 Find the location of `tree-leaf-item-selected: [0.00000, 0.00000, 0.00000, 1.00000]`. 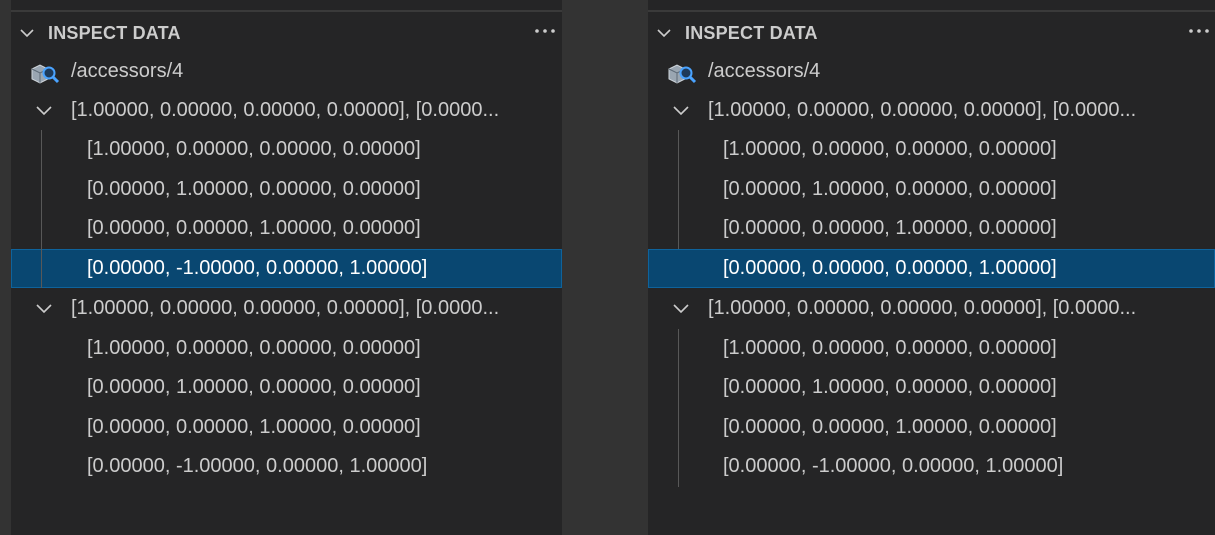

tree-leaf-item-selected: [0.00000, 0.00000, 0.00000, 1.00000] is located at coordinates (931, 268).